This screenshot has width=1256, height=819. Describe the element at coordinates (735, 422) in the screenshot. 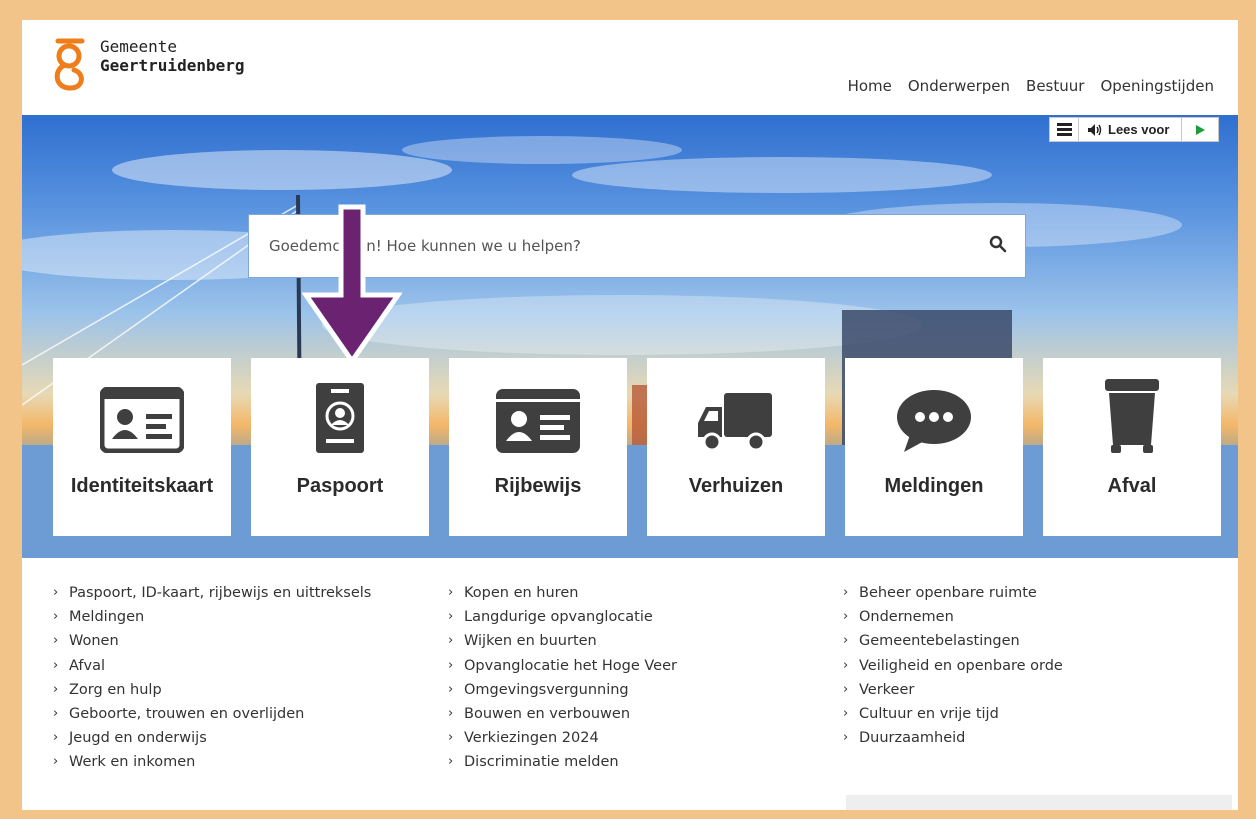

I see `truck-icon` at that location.